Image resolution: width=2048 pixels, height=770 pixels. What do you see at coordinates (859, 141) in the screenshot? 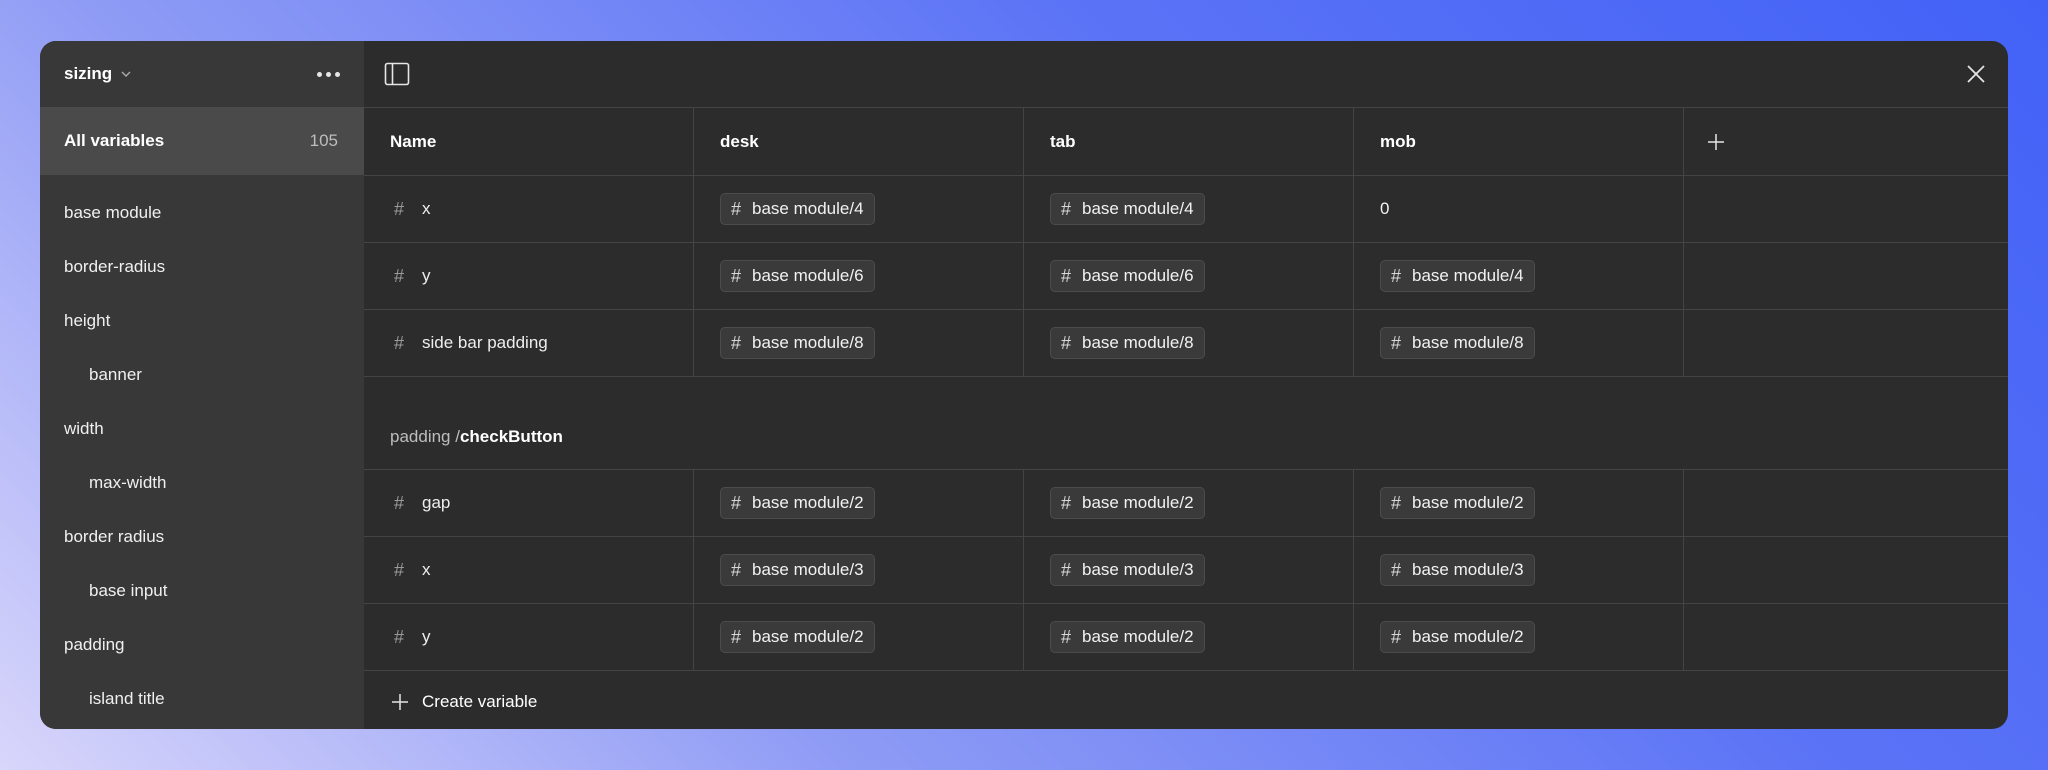
I see `column-header-desk: desk` at bounding box center [859, 141].